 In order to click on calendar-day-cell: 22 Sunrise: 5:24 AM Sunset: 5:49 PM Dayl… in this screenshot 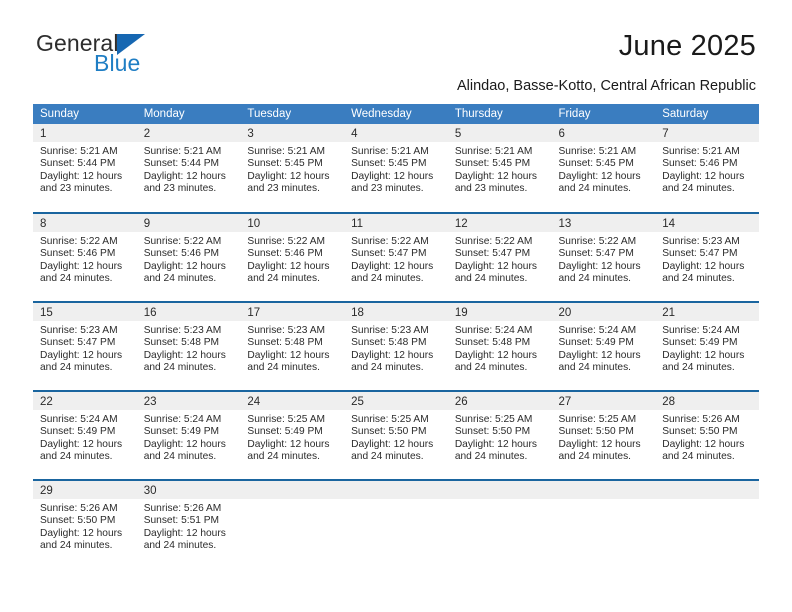, I will do `click(85, 435)`.